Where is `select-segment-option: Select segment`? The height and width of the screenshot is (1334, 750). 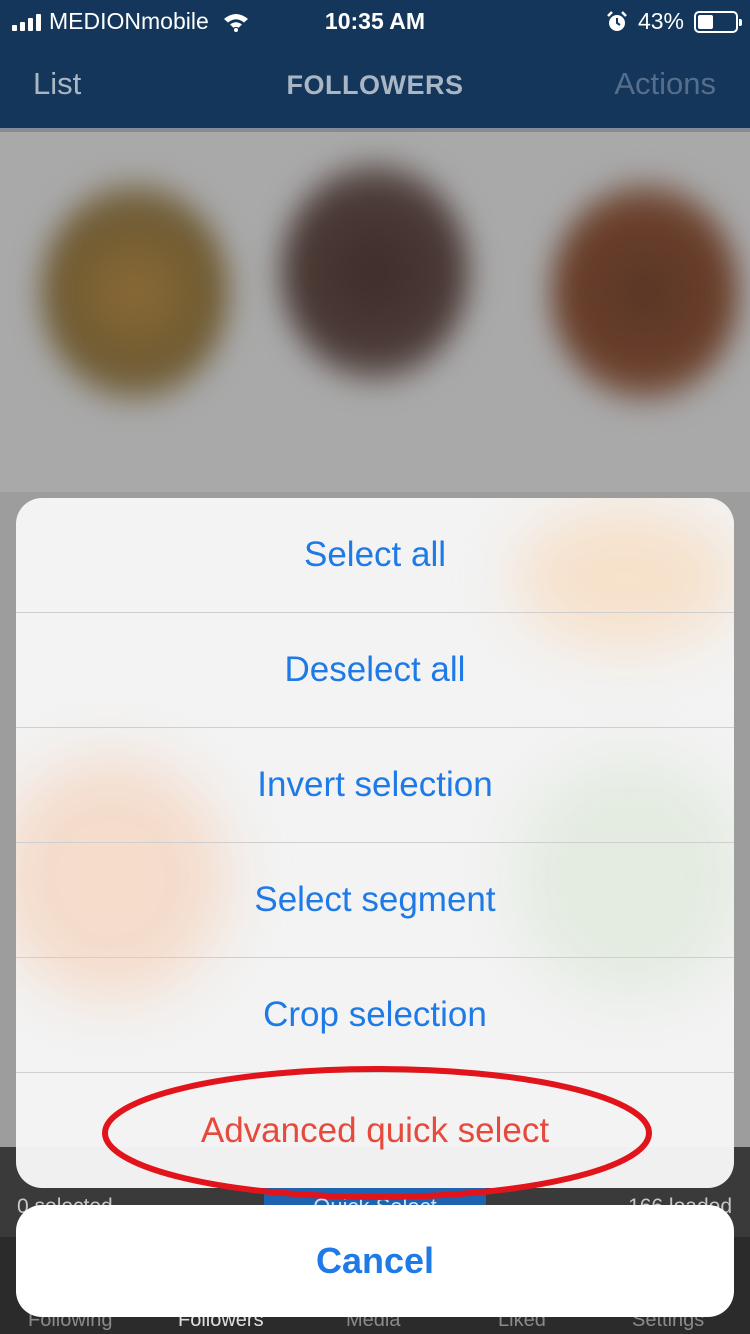
select-segment-option: Select segment is located at coordinates (375, 900).